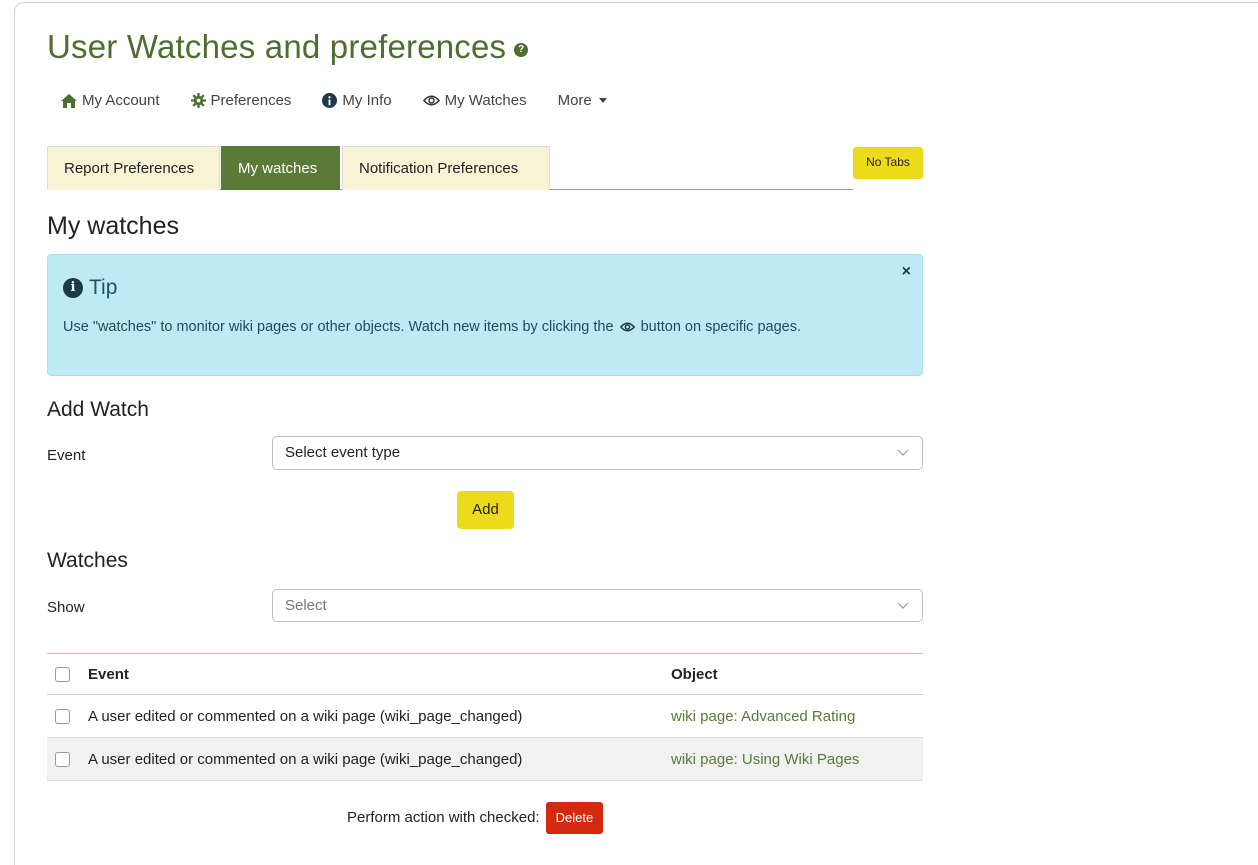  What do you see at coordinates (367, 100) in the screenshot?
I see `nav-label: My Info` at bounding box center [367, 100].